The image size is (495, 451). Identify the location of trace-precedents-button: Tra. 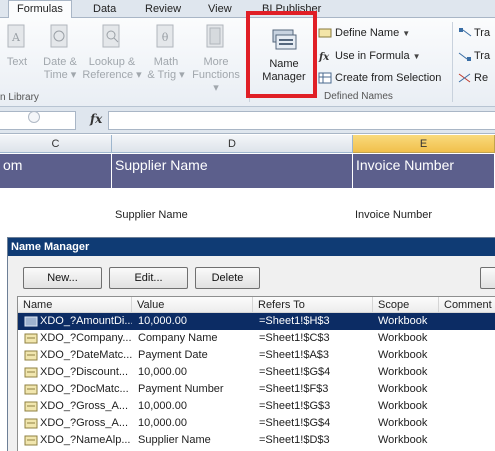
(474, 33).